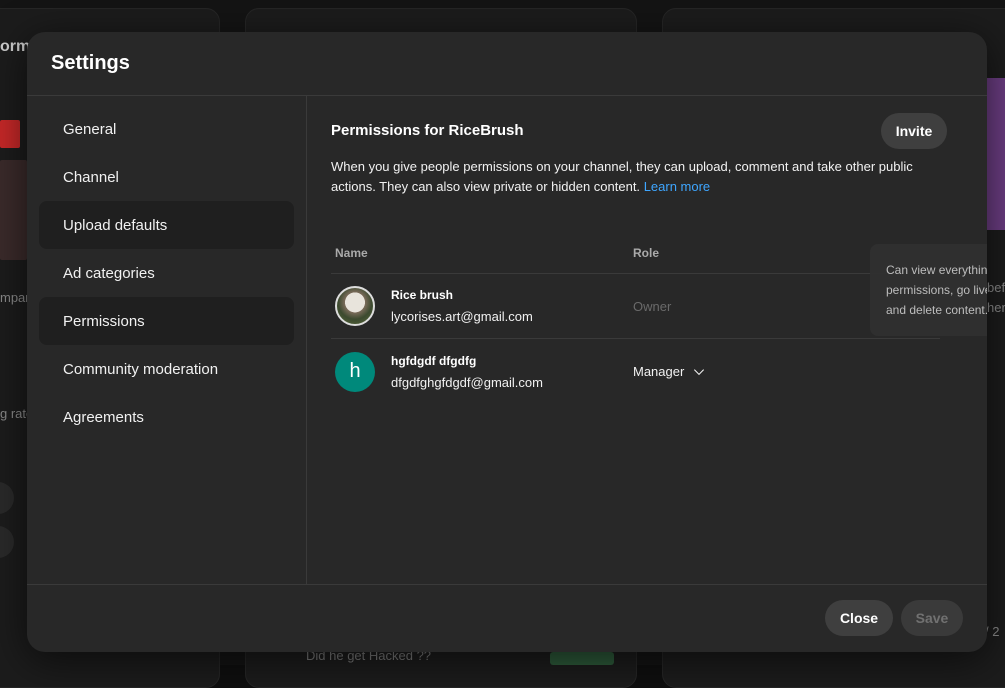 This screenshot has width=1005, height=688. What do you see at coordinates (166, 417) in the screenshot?
I see `nav-item-agreements: Agreements` at bounding box center [166, 417].